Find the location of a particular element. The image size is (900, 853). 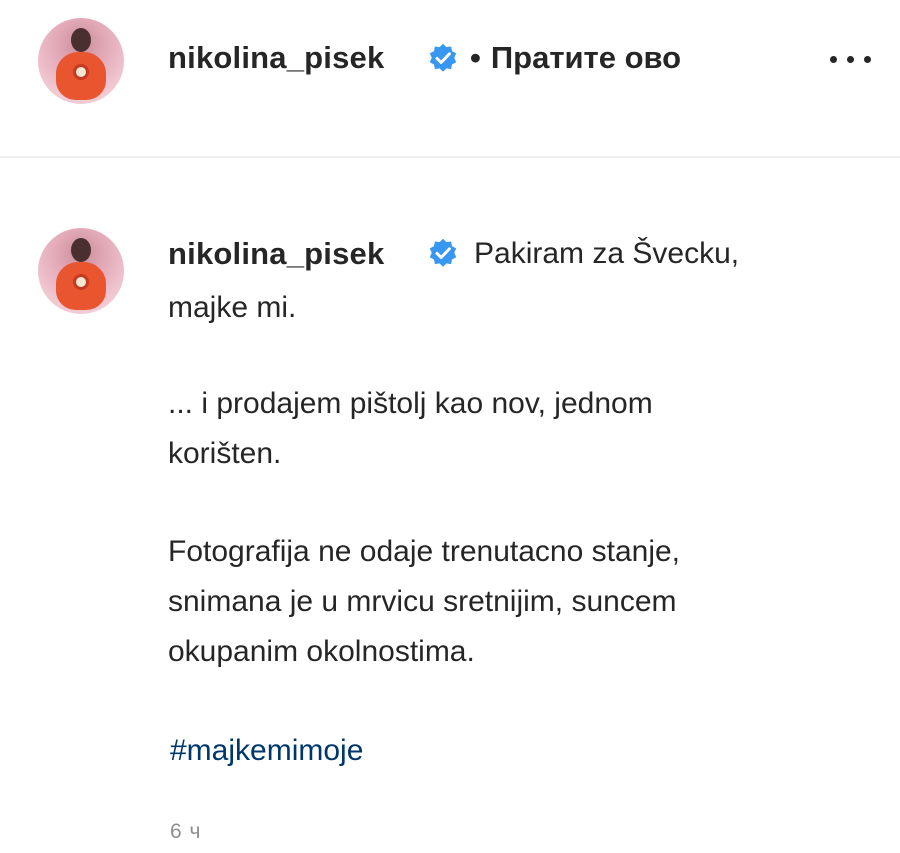

more-options-icon is located at coordinates (850, 59).